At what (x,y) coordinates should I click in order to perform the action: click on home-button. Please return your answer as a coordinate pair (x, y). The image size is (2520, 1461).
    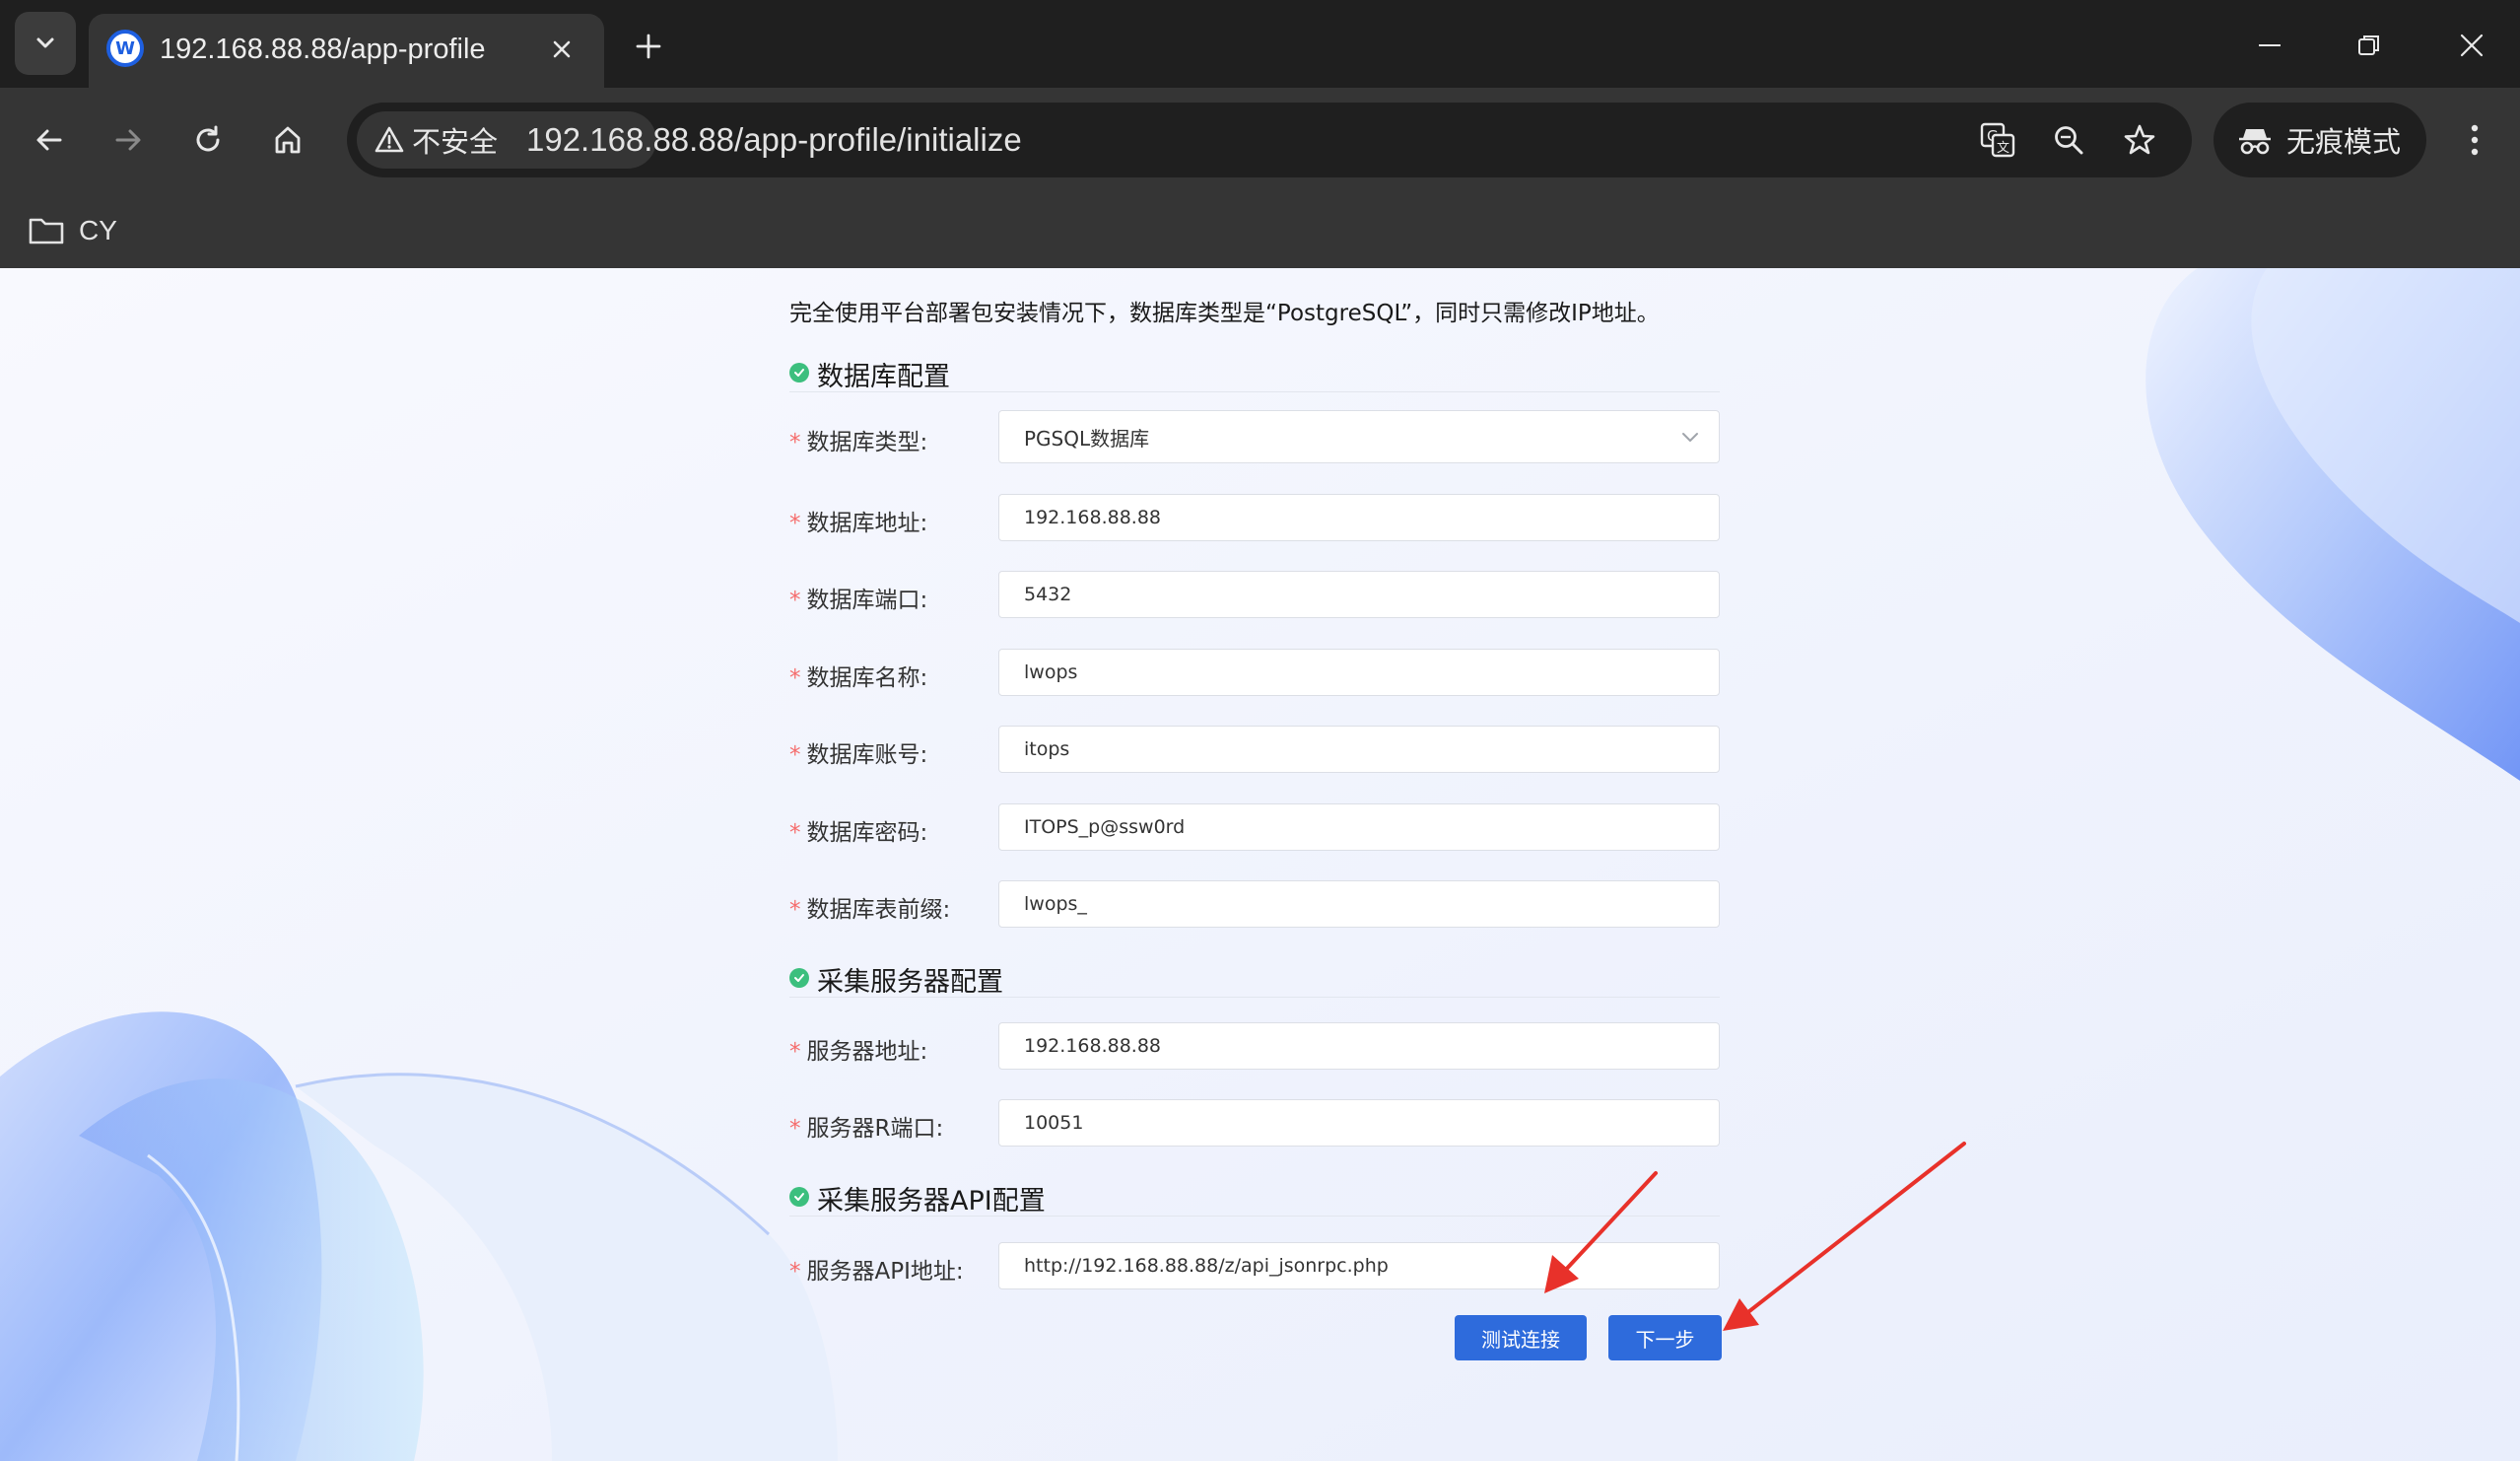
    Looking at the image, I should click on (287, 140).